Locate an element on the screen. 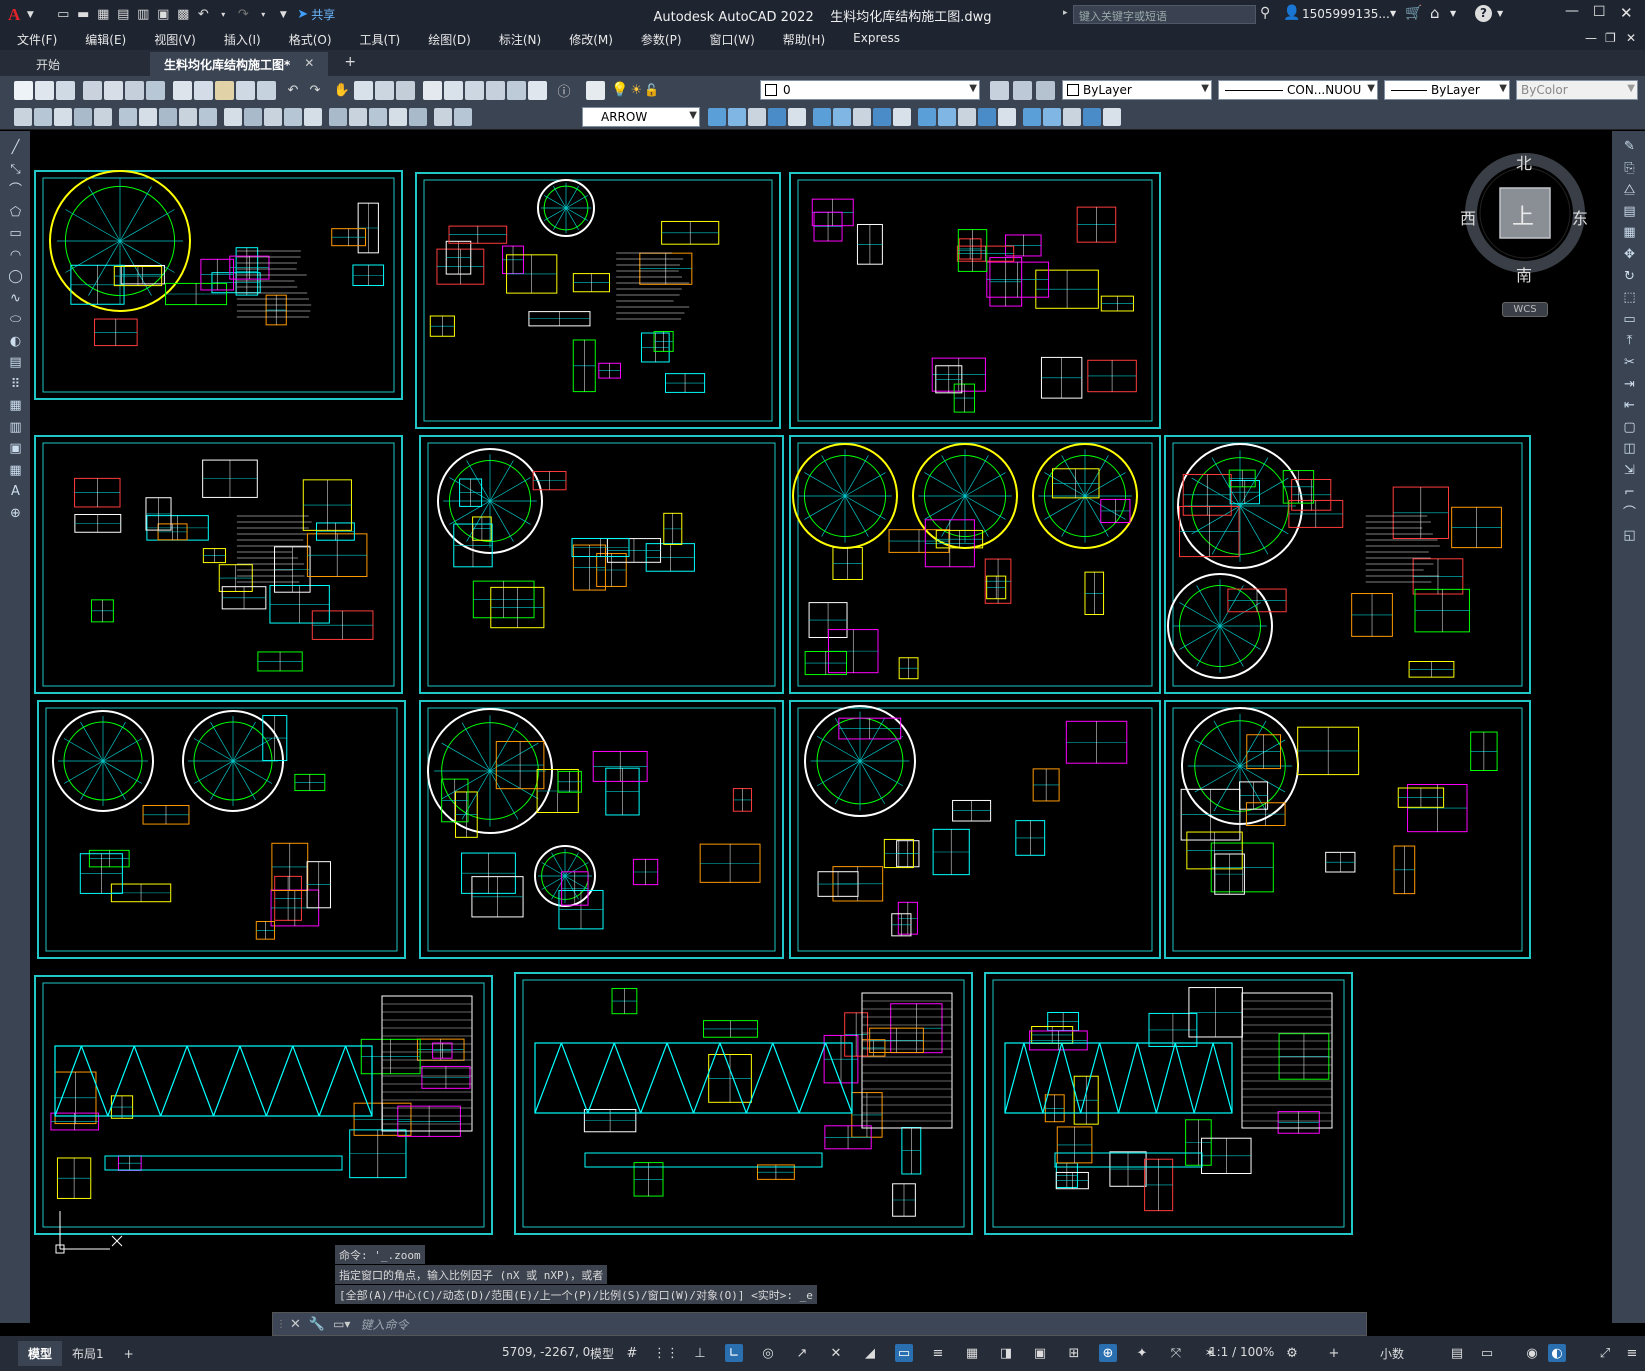  layer-sun-icon: ☀ is located at coordinates (636, 90).